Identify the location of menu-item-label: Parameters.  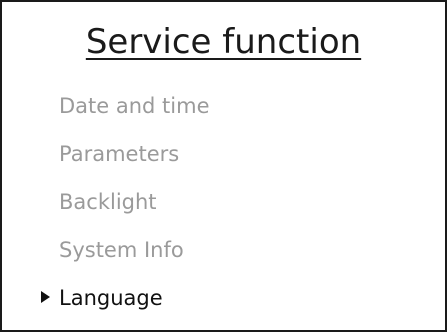
(119, 154).